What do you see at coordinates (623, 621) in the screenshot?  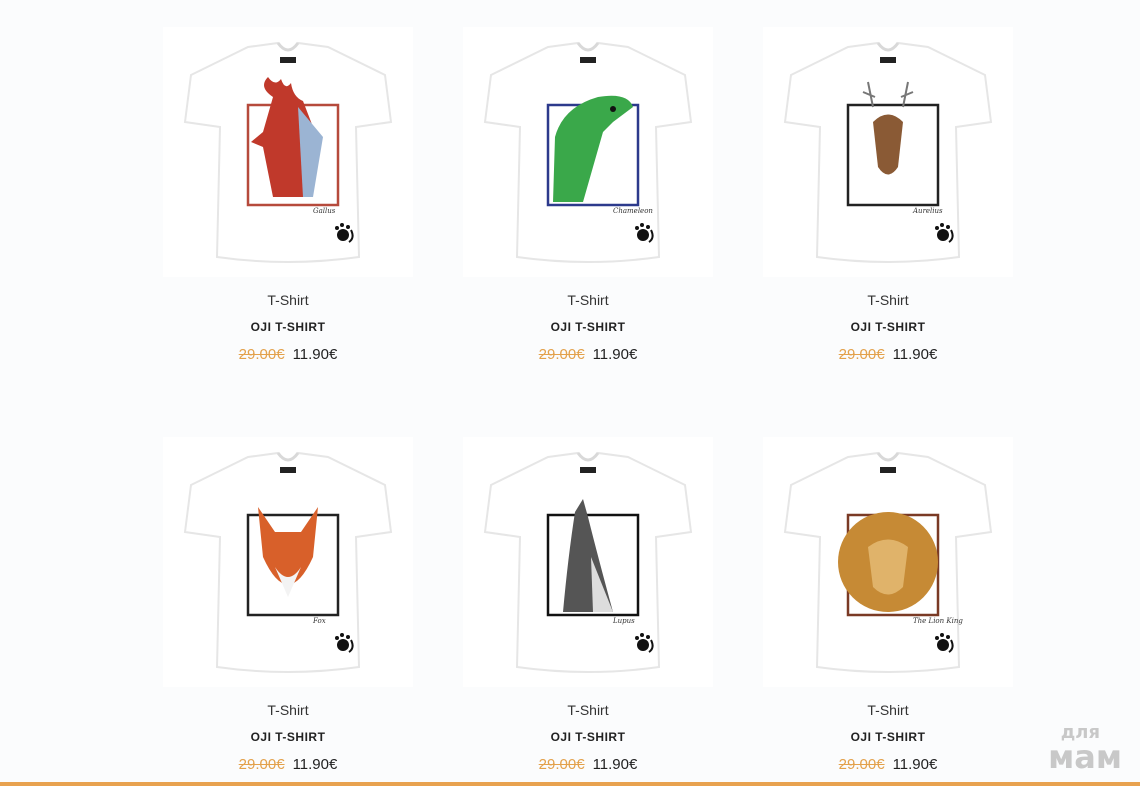 I see `art-signature: Lupus` at bounding box center [623, 621].